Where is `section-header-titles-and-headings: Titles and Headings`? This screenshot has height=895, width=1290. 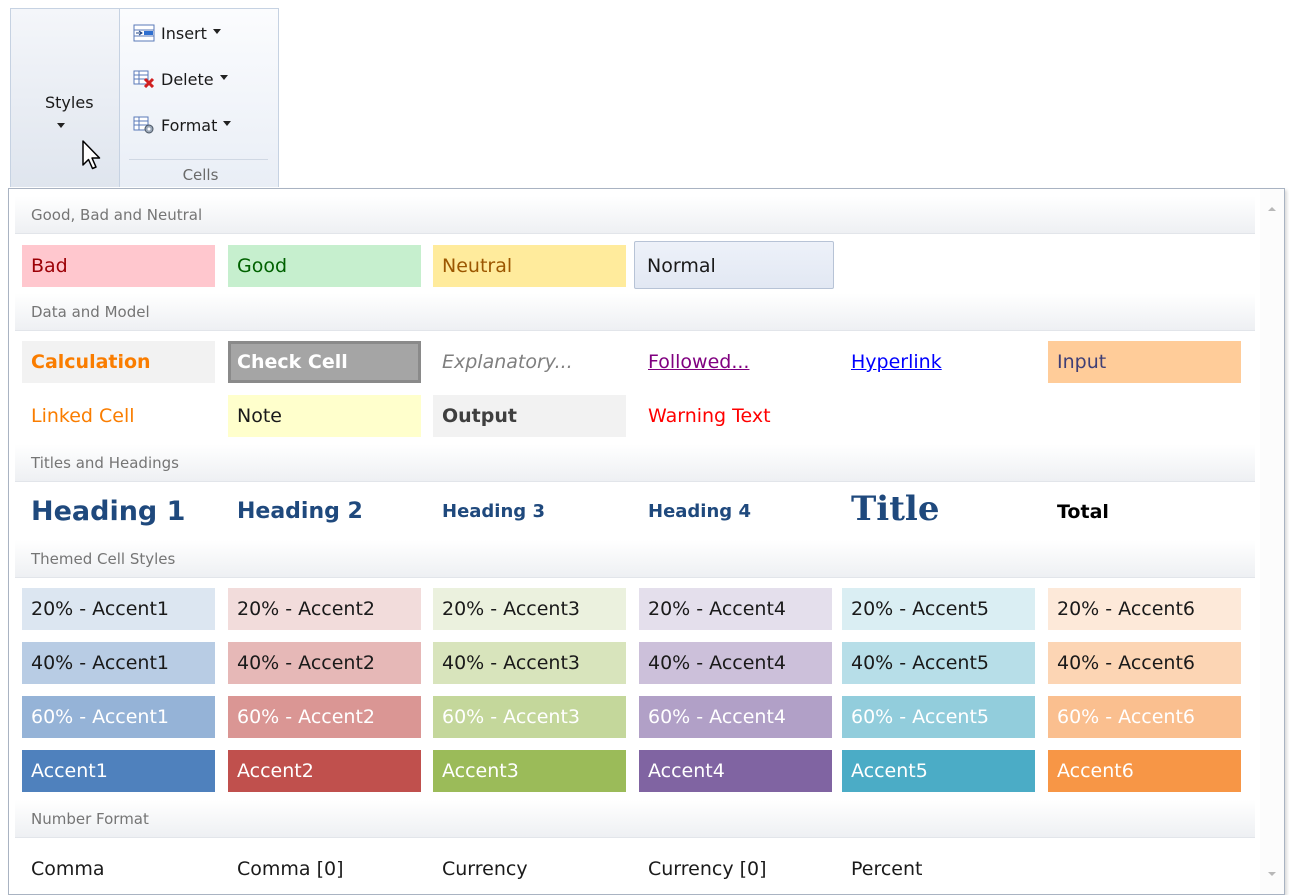
section-header-titles-and-headings: Titles and Headings is located at coordinates (635, 463).